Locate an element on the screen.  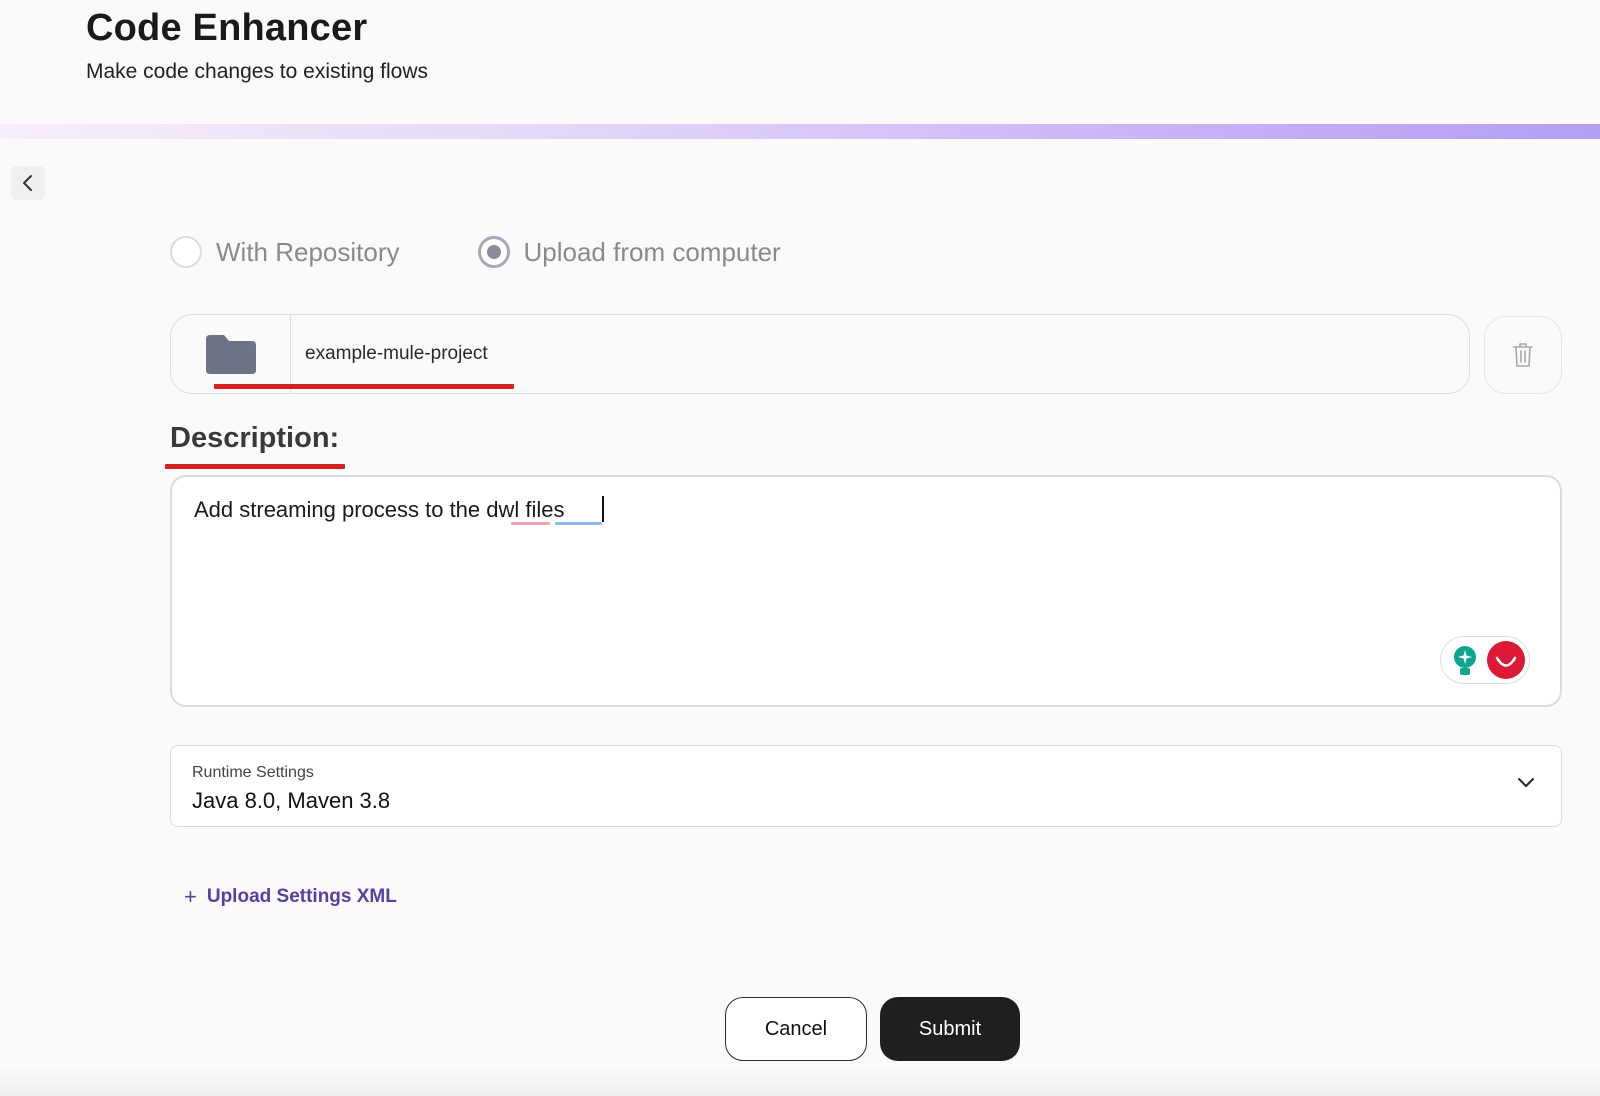
grammarly-icon is located at coordinates (1506, 660).